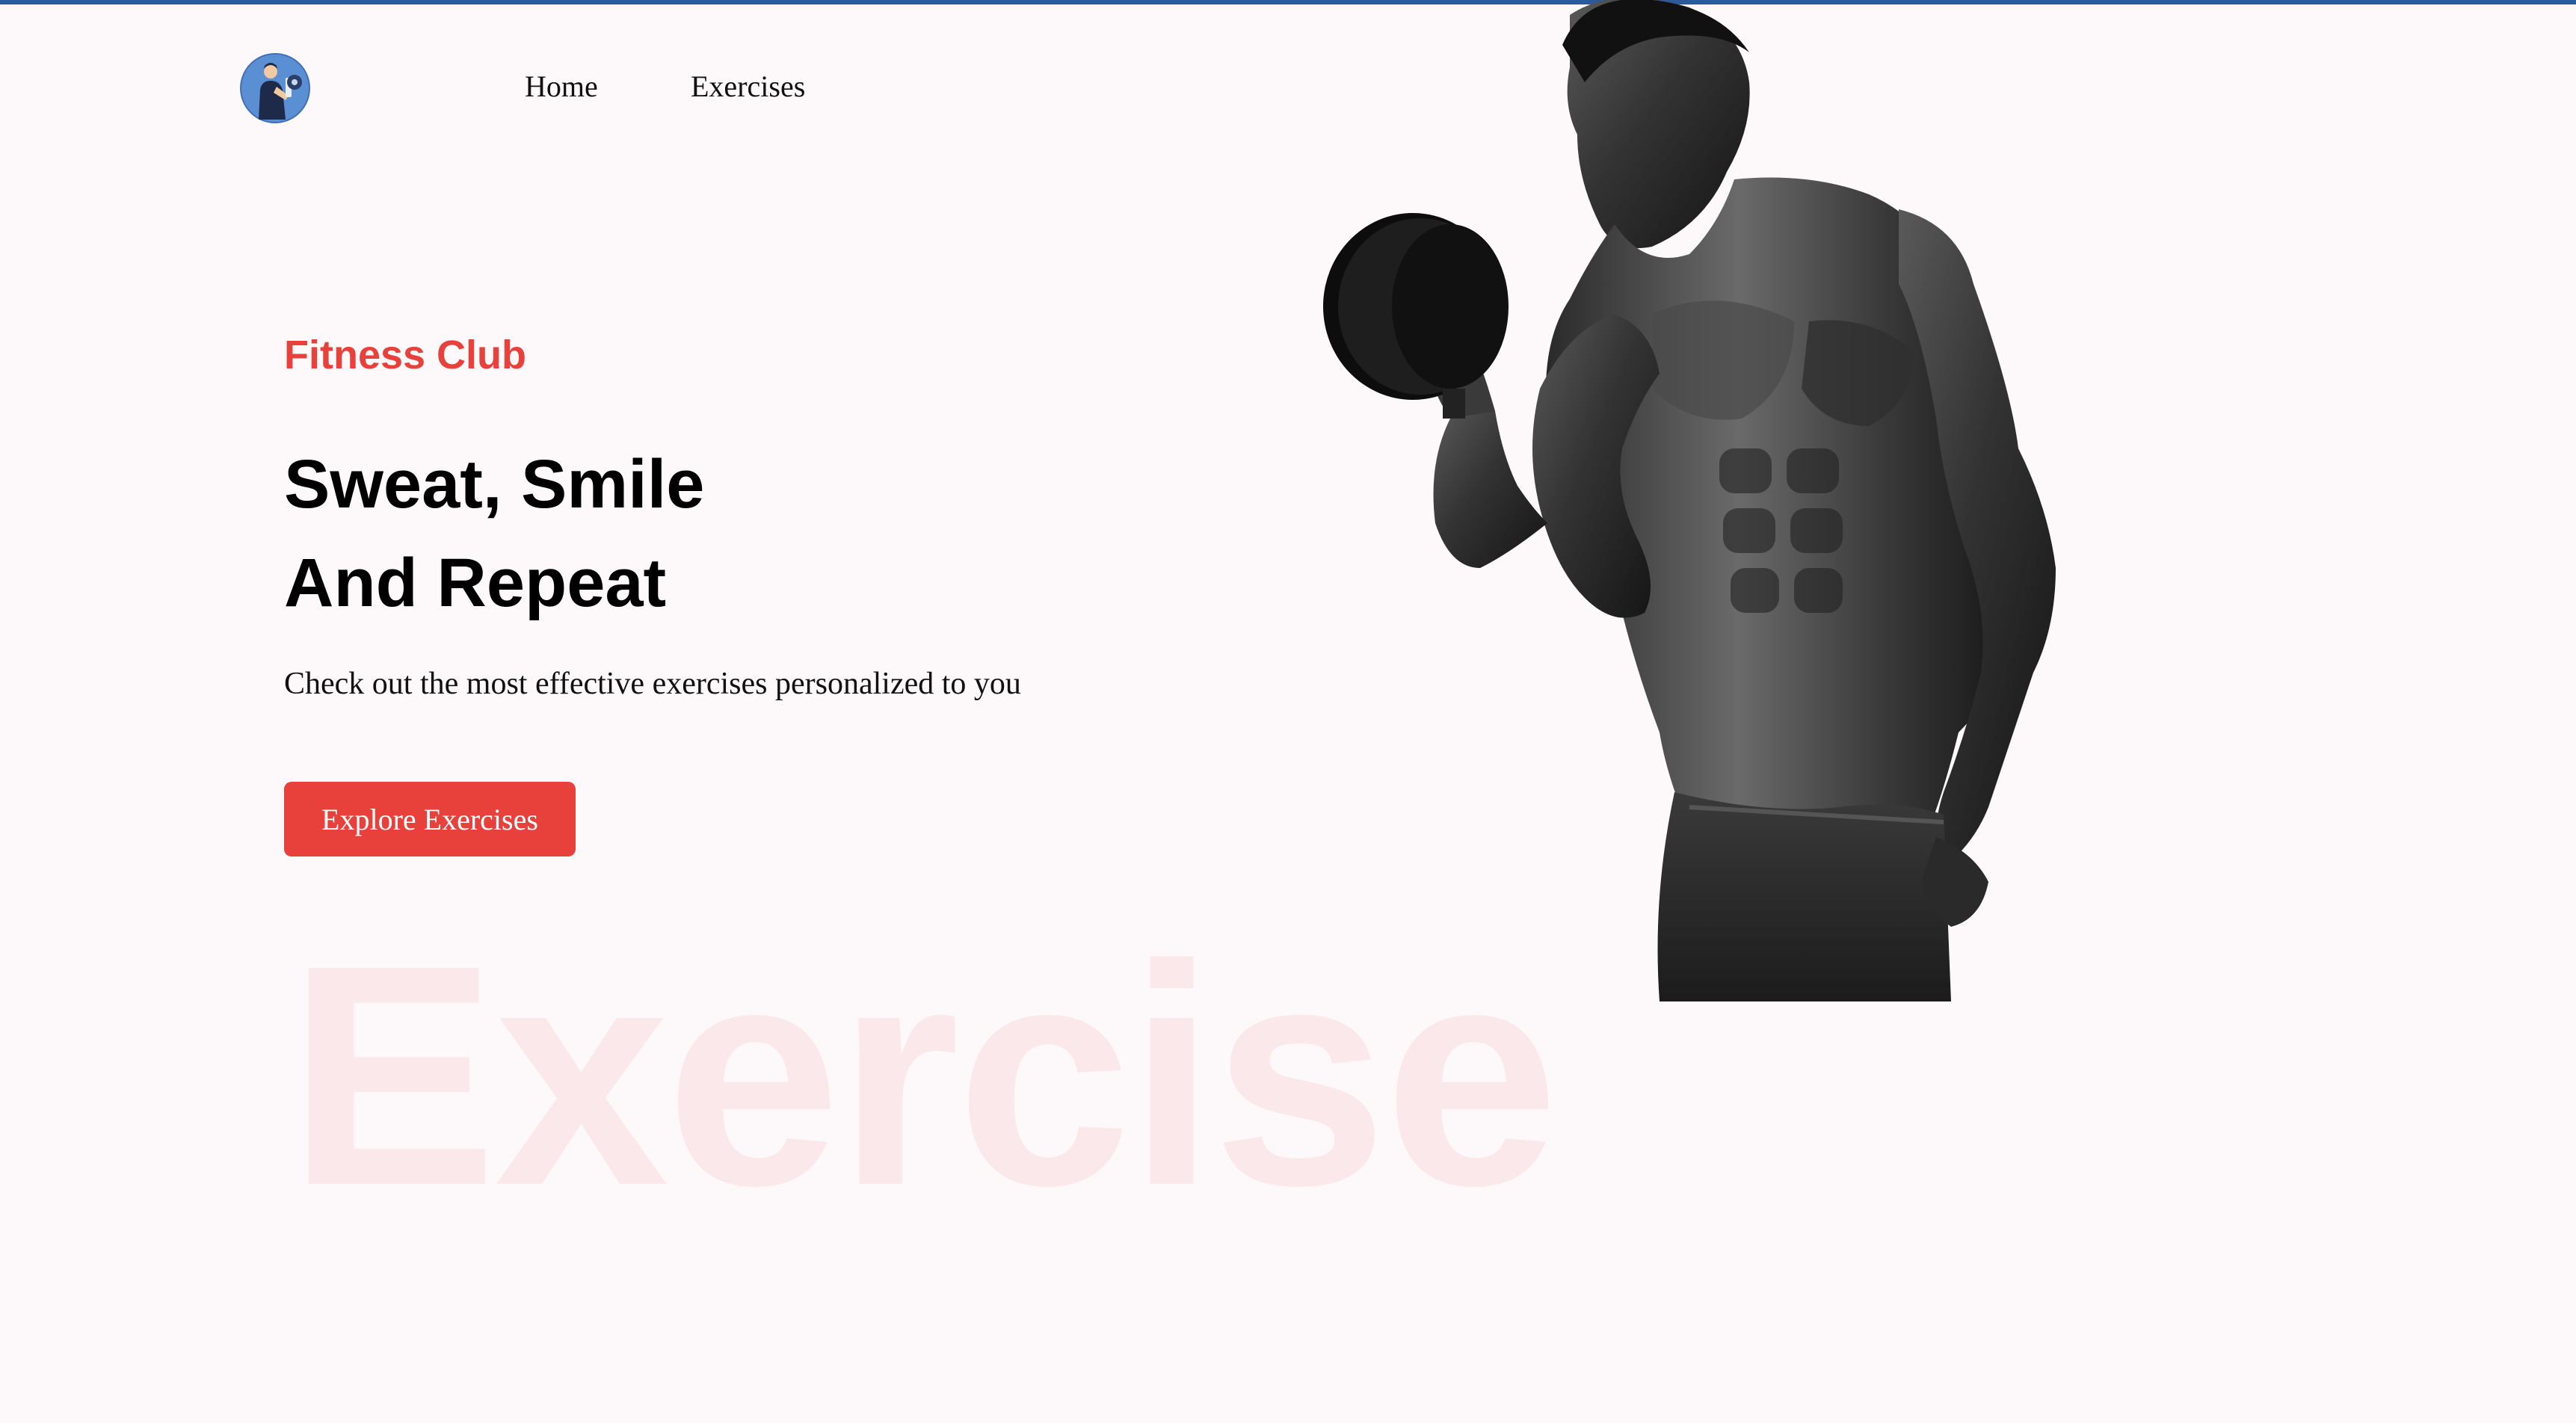 This screenshot has height=1423, width=2576. Describe the element at coordinates (494, 533) in the screenshot. I see `hero-headline: Sweat, Smile And Repeat` at that location.